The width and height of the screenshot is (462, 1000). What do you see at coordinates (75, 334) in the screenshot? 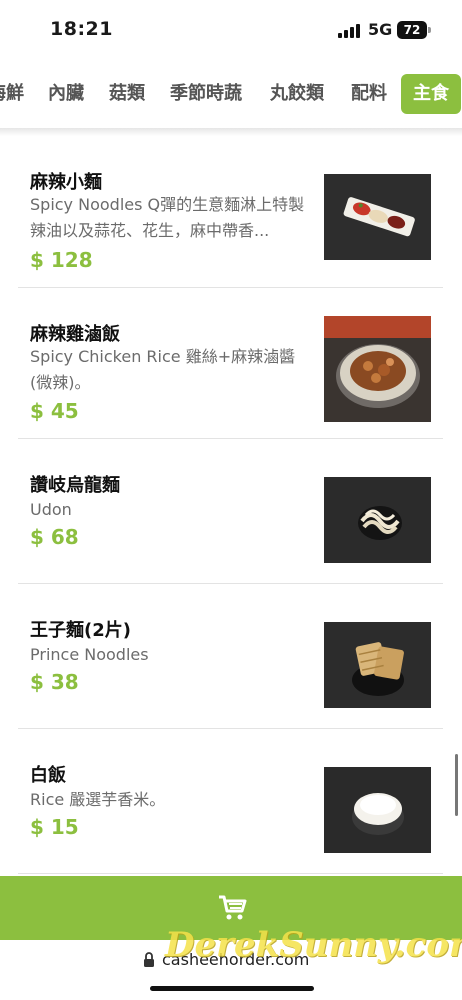
I see `item-name: 麻辣雞滷飯` at bounding box center [75, 334].